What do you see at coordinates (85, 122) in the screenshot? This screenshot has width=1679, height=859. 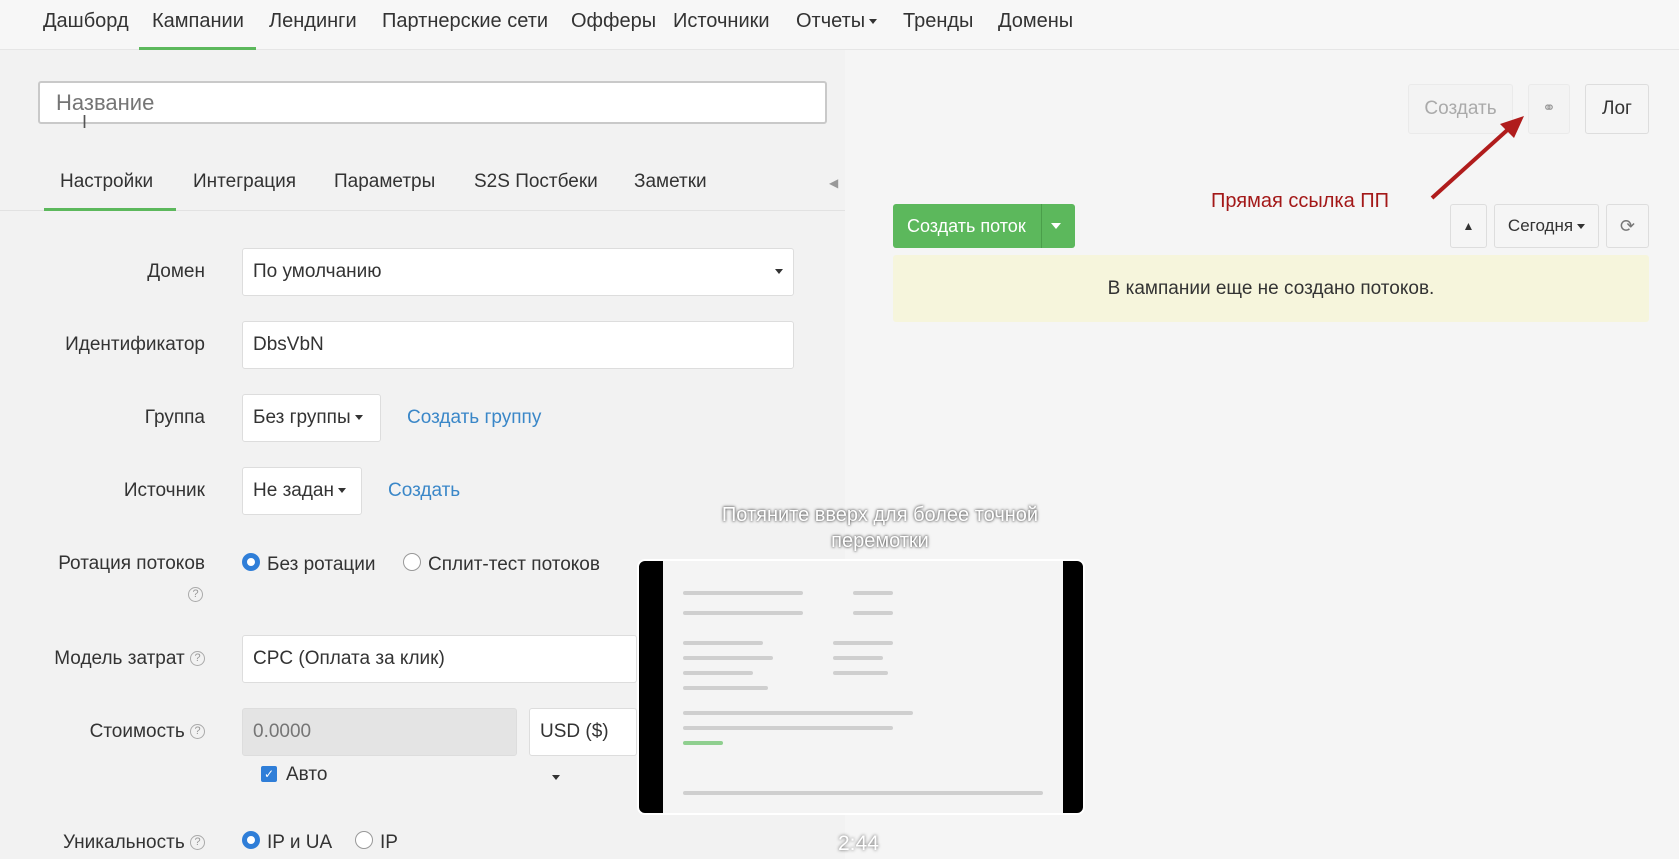 I see `text-cursor-icon: I` at bounding box center [85, 122].